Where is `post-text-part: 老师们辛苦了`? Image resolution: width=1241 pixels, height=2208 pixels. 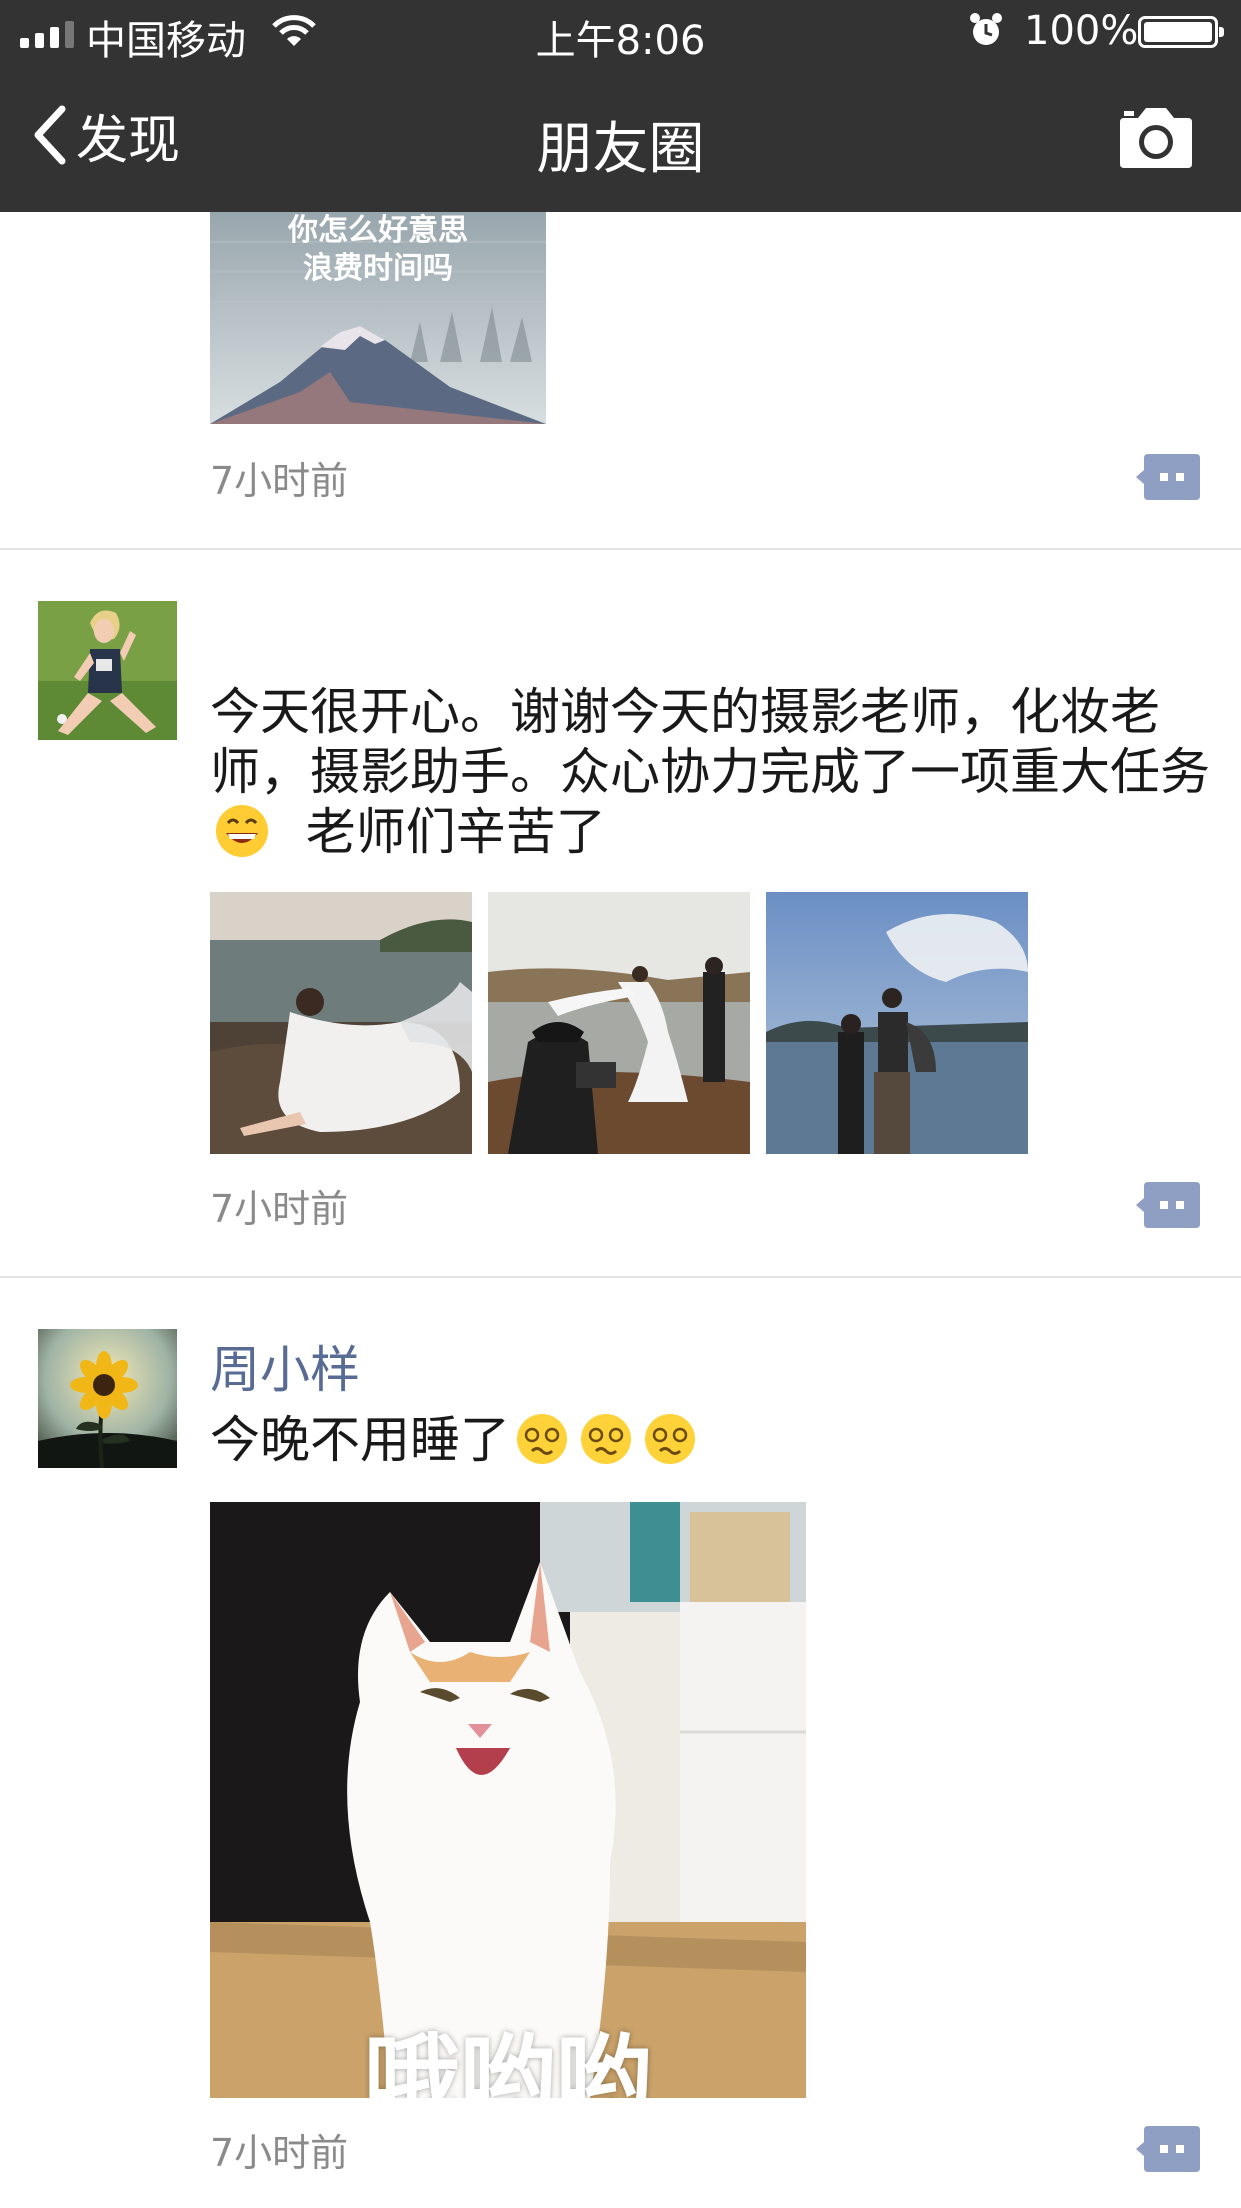 post-text-part: 老师们辛苦了 is located at coordinates (455, 832).